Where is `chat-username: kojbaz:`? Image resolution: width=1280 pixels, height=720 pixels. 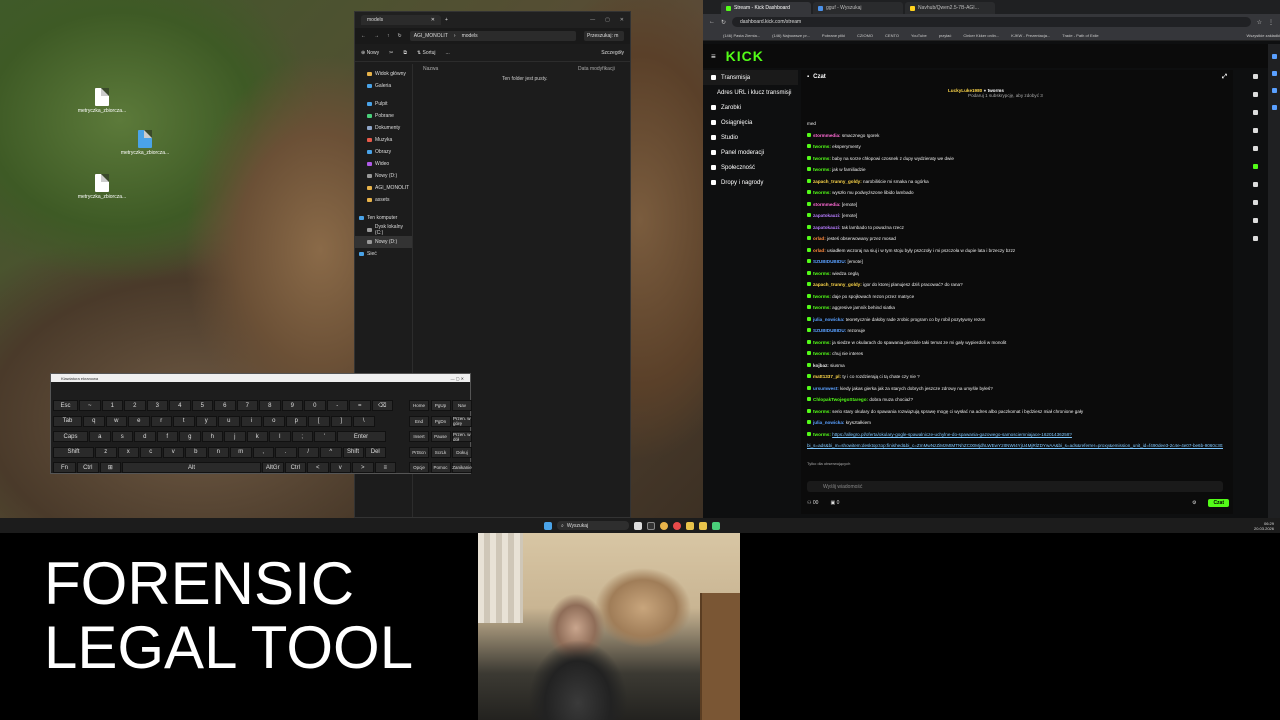
chat-username: kojbaz: is located at coordinates (821, 365).